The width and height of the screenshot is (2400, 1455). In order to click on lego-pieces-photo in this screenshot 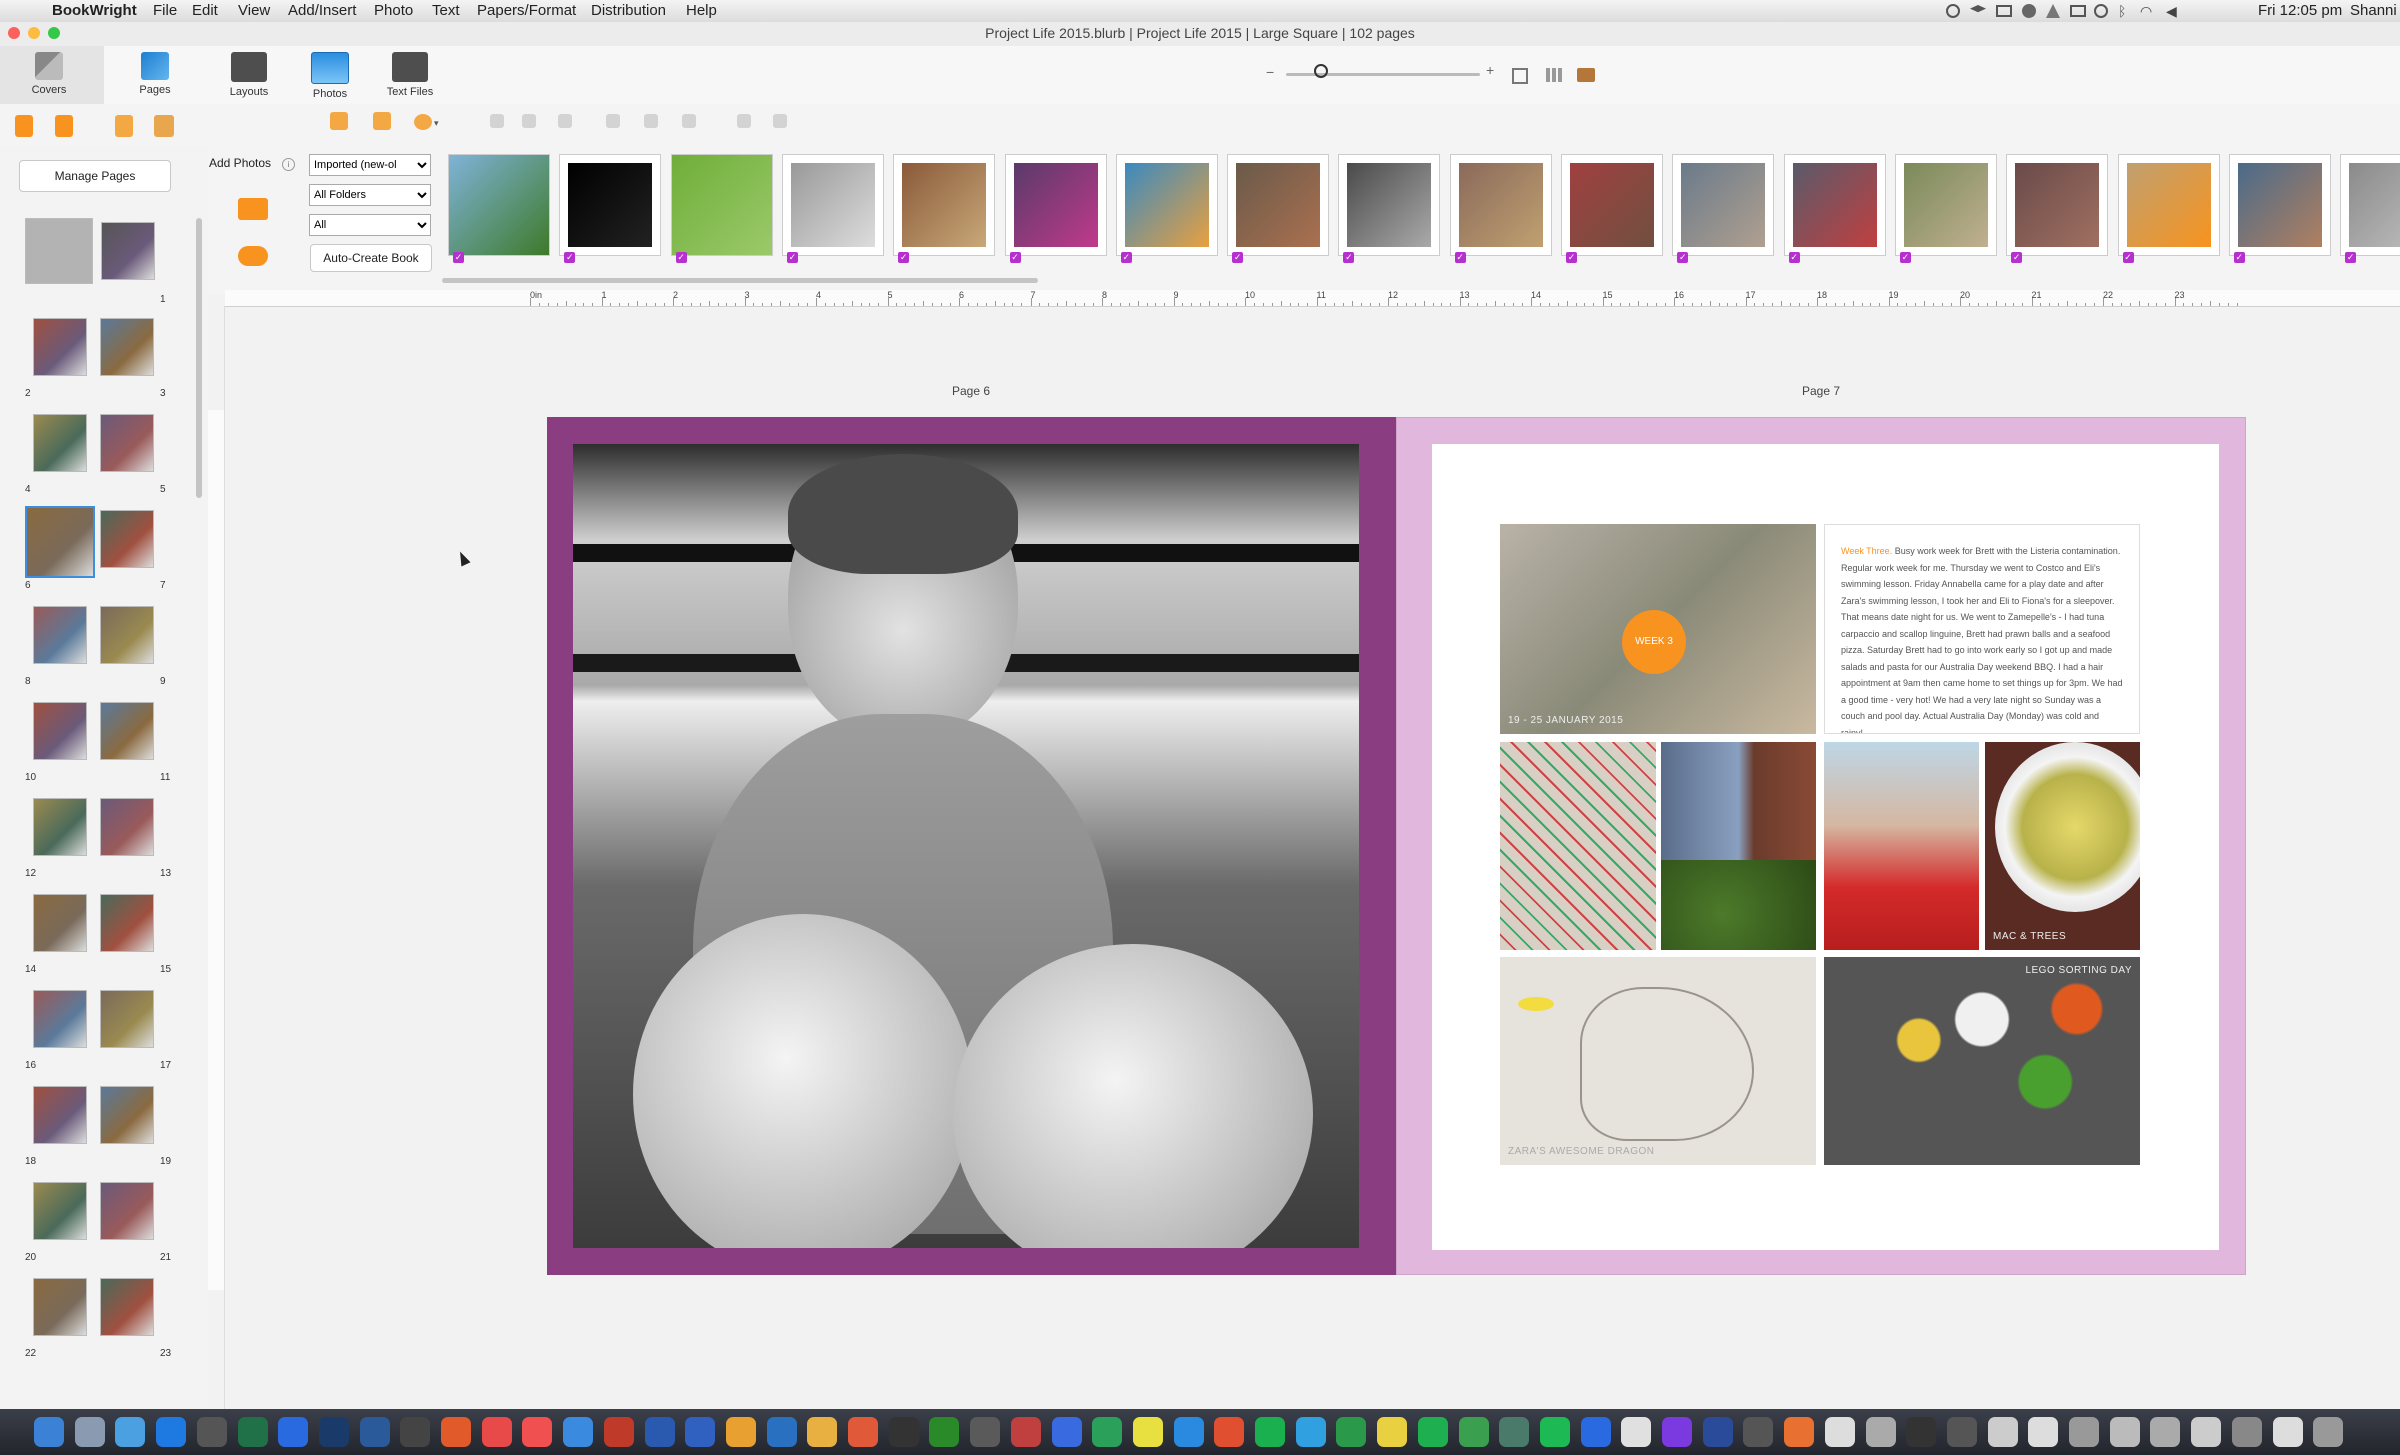, I will do `click(1578, 846)`.